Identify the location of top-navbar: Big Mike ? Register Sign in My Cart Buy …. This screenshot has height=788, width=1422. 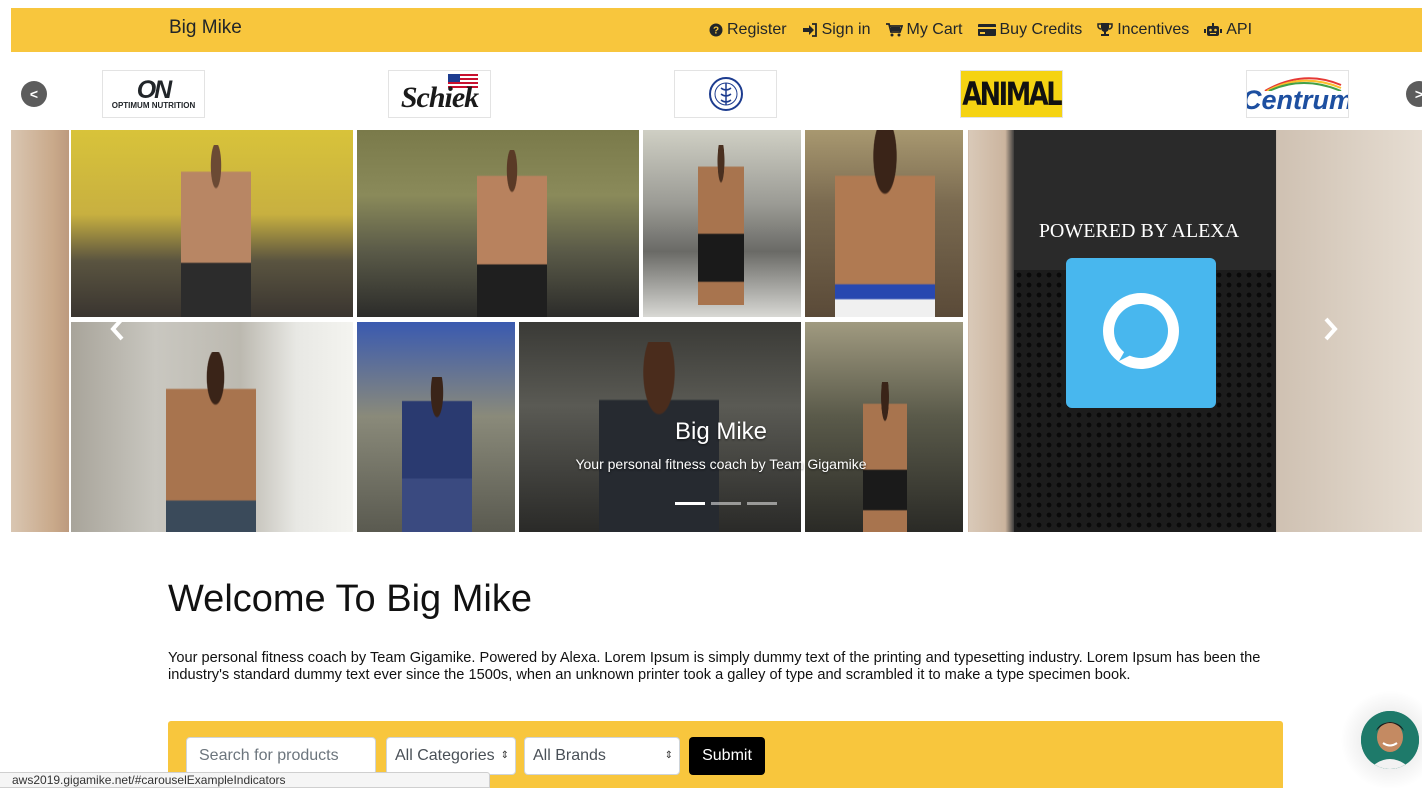
(716, 30).